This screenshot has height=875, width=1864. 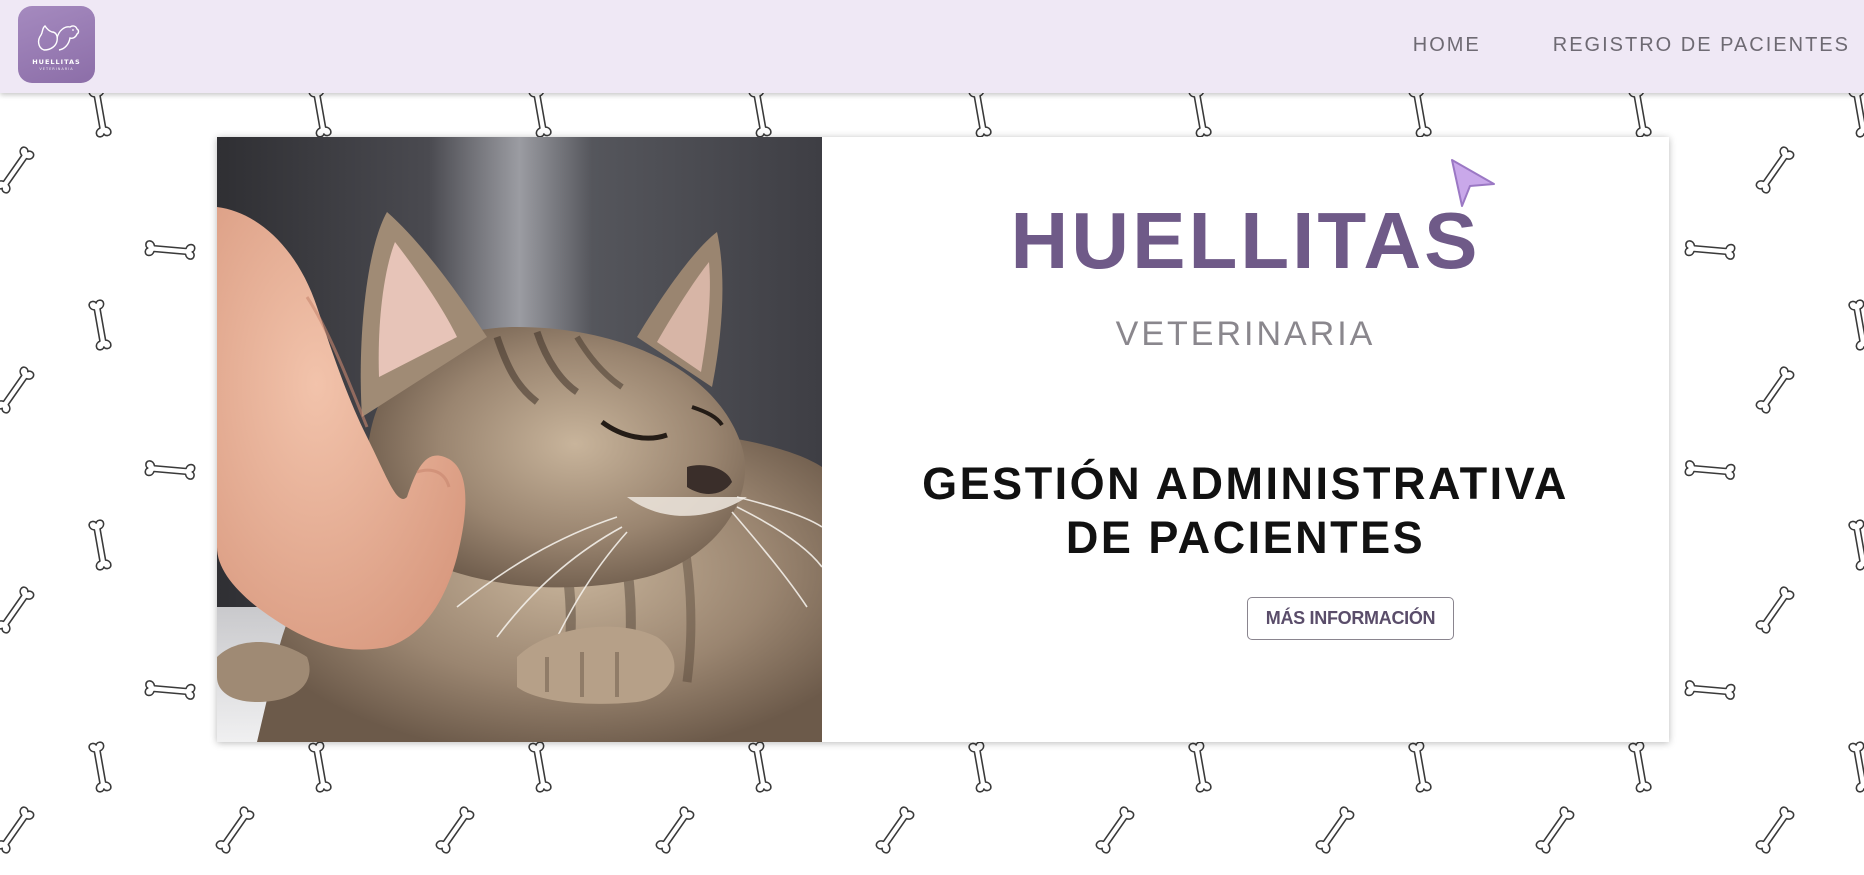 What do you see at coordinates (1473, 183) in the screenshot?
I see `cursor-pointer-icon` at bounding box center [1473, 183].